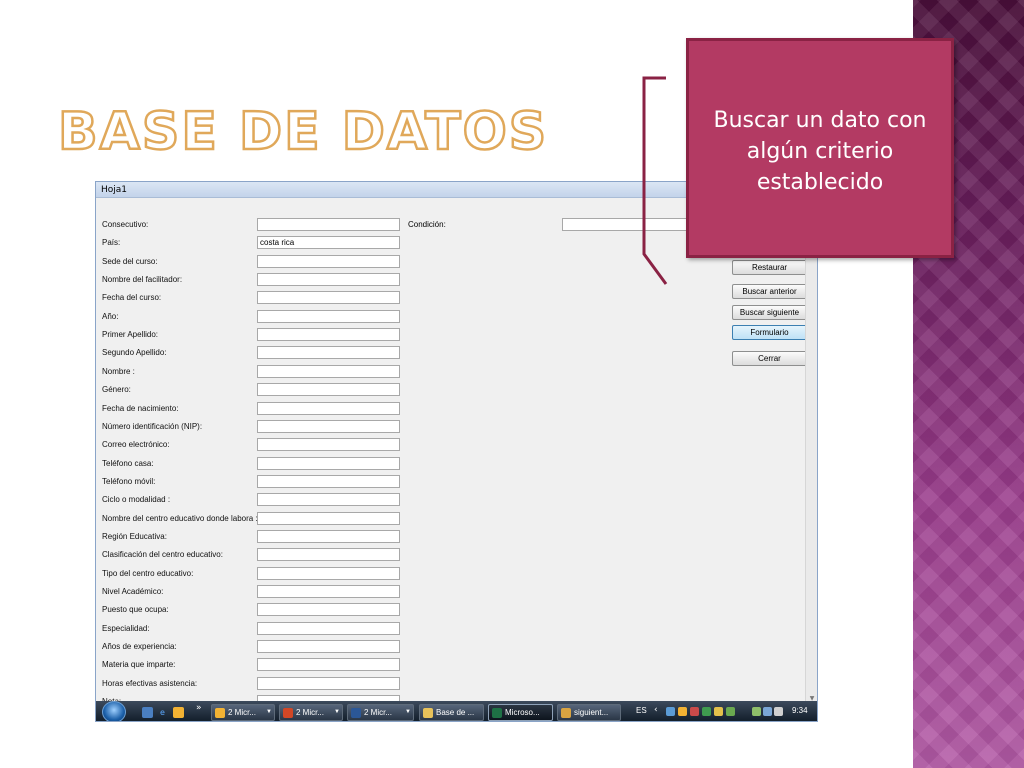 This screenshot has width=1024, height=768. I want to click on field-label: Fecha del curso:, so click(132, 298).